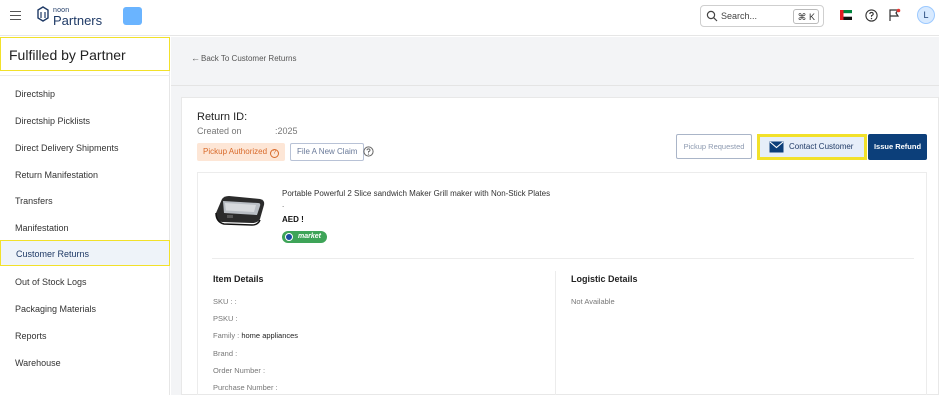  What do you see at coordinates (238, 279) in the screenshot?
I see `item-details-heading: Item Details` at bounding box center [238, 279].